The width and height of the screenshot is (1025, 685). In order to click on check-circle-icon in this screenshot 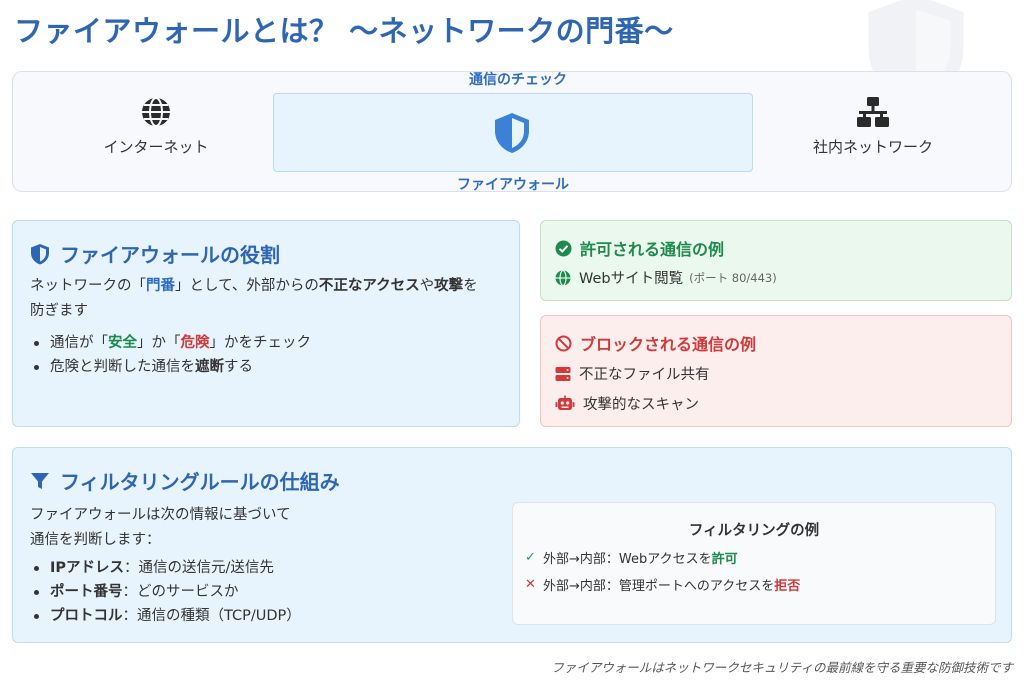, I will do `click(563, 248)`.